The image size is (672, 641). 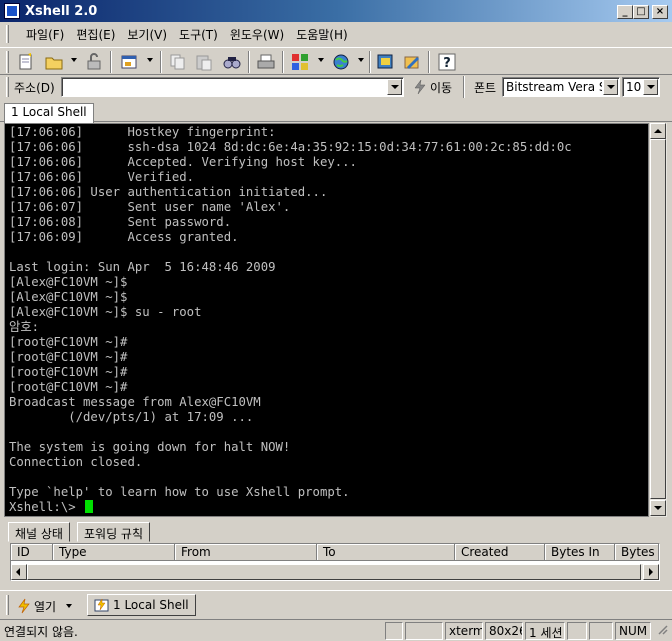 I want to click on status-bar: 연결되지 않음. xterm 80x26 1 세션 NUM, so click(x=336, y=630).